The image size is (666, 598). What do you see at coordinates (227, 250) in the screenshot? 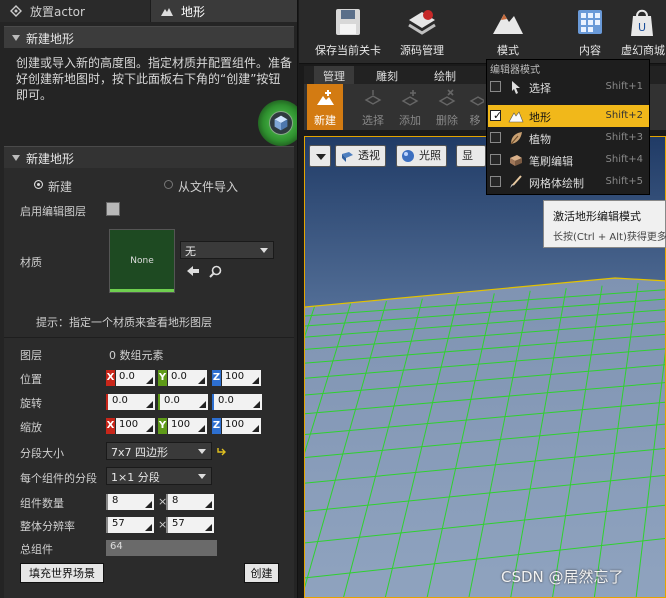
I see `material-dropdown: 无` at bounding box center [227, 250].